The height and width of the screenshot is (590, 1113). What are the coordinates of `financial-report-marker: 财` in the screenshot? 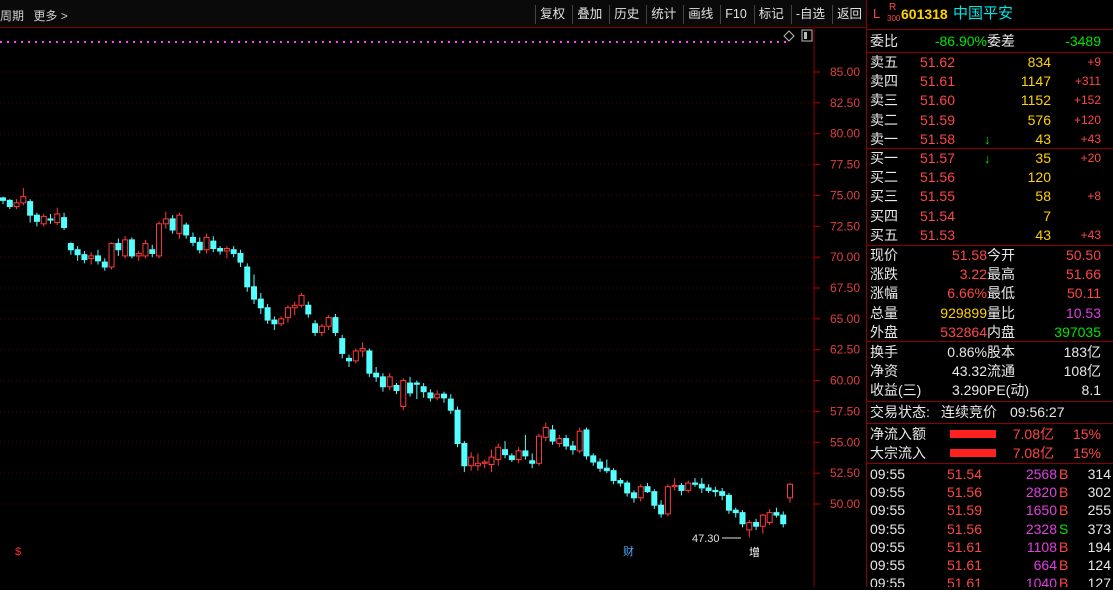 It's located at (628, 551).